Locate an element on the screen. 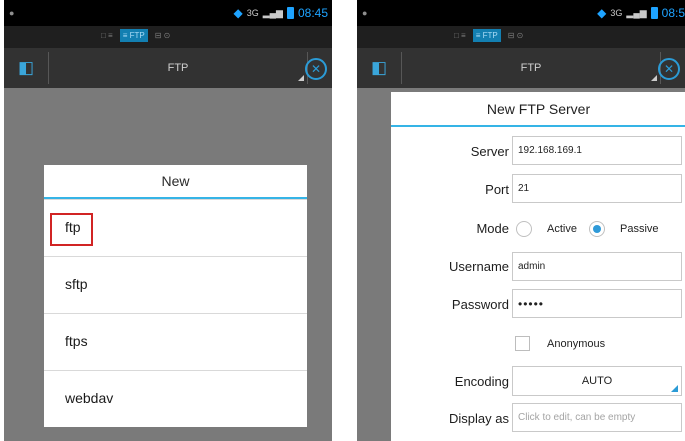 The image size is (685, 441). mode-label: Mode is located at coordinates (492, 228).